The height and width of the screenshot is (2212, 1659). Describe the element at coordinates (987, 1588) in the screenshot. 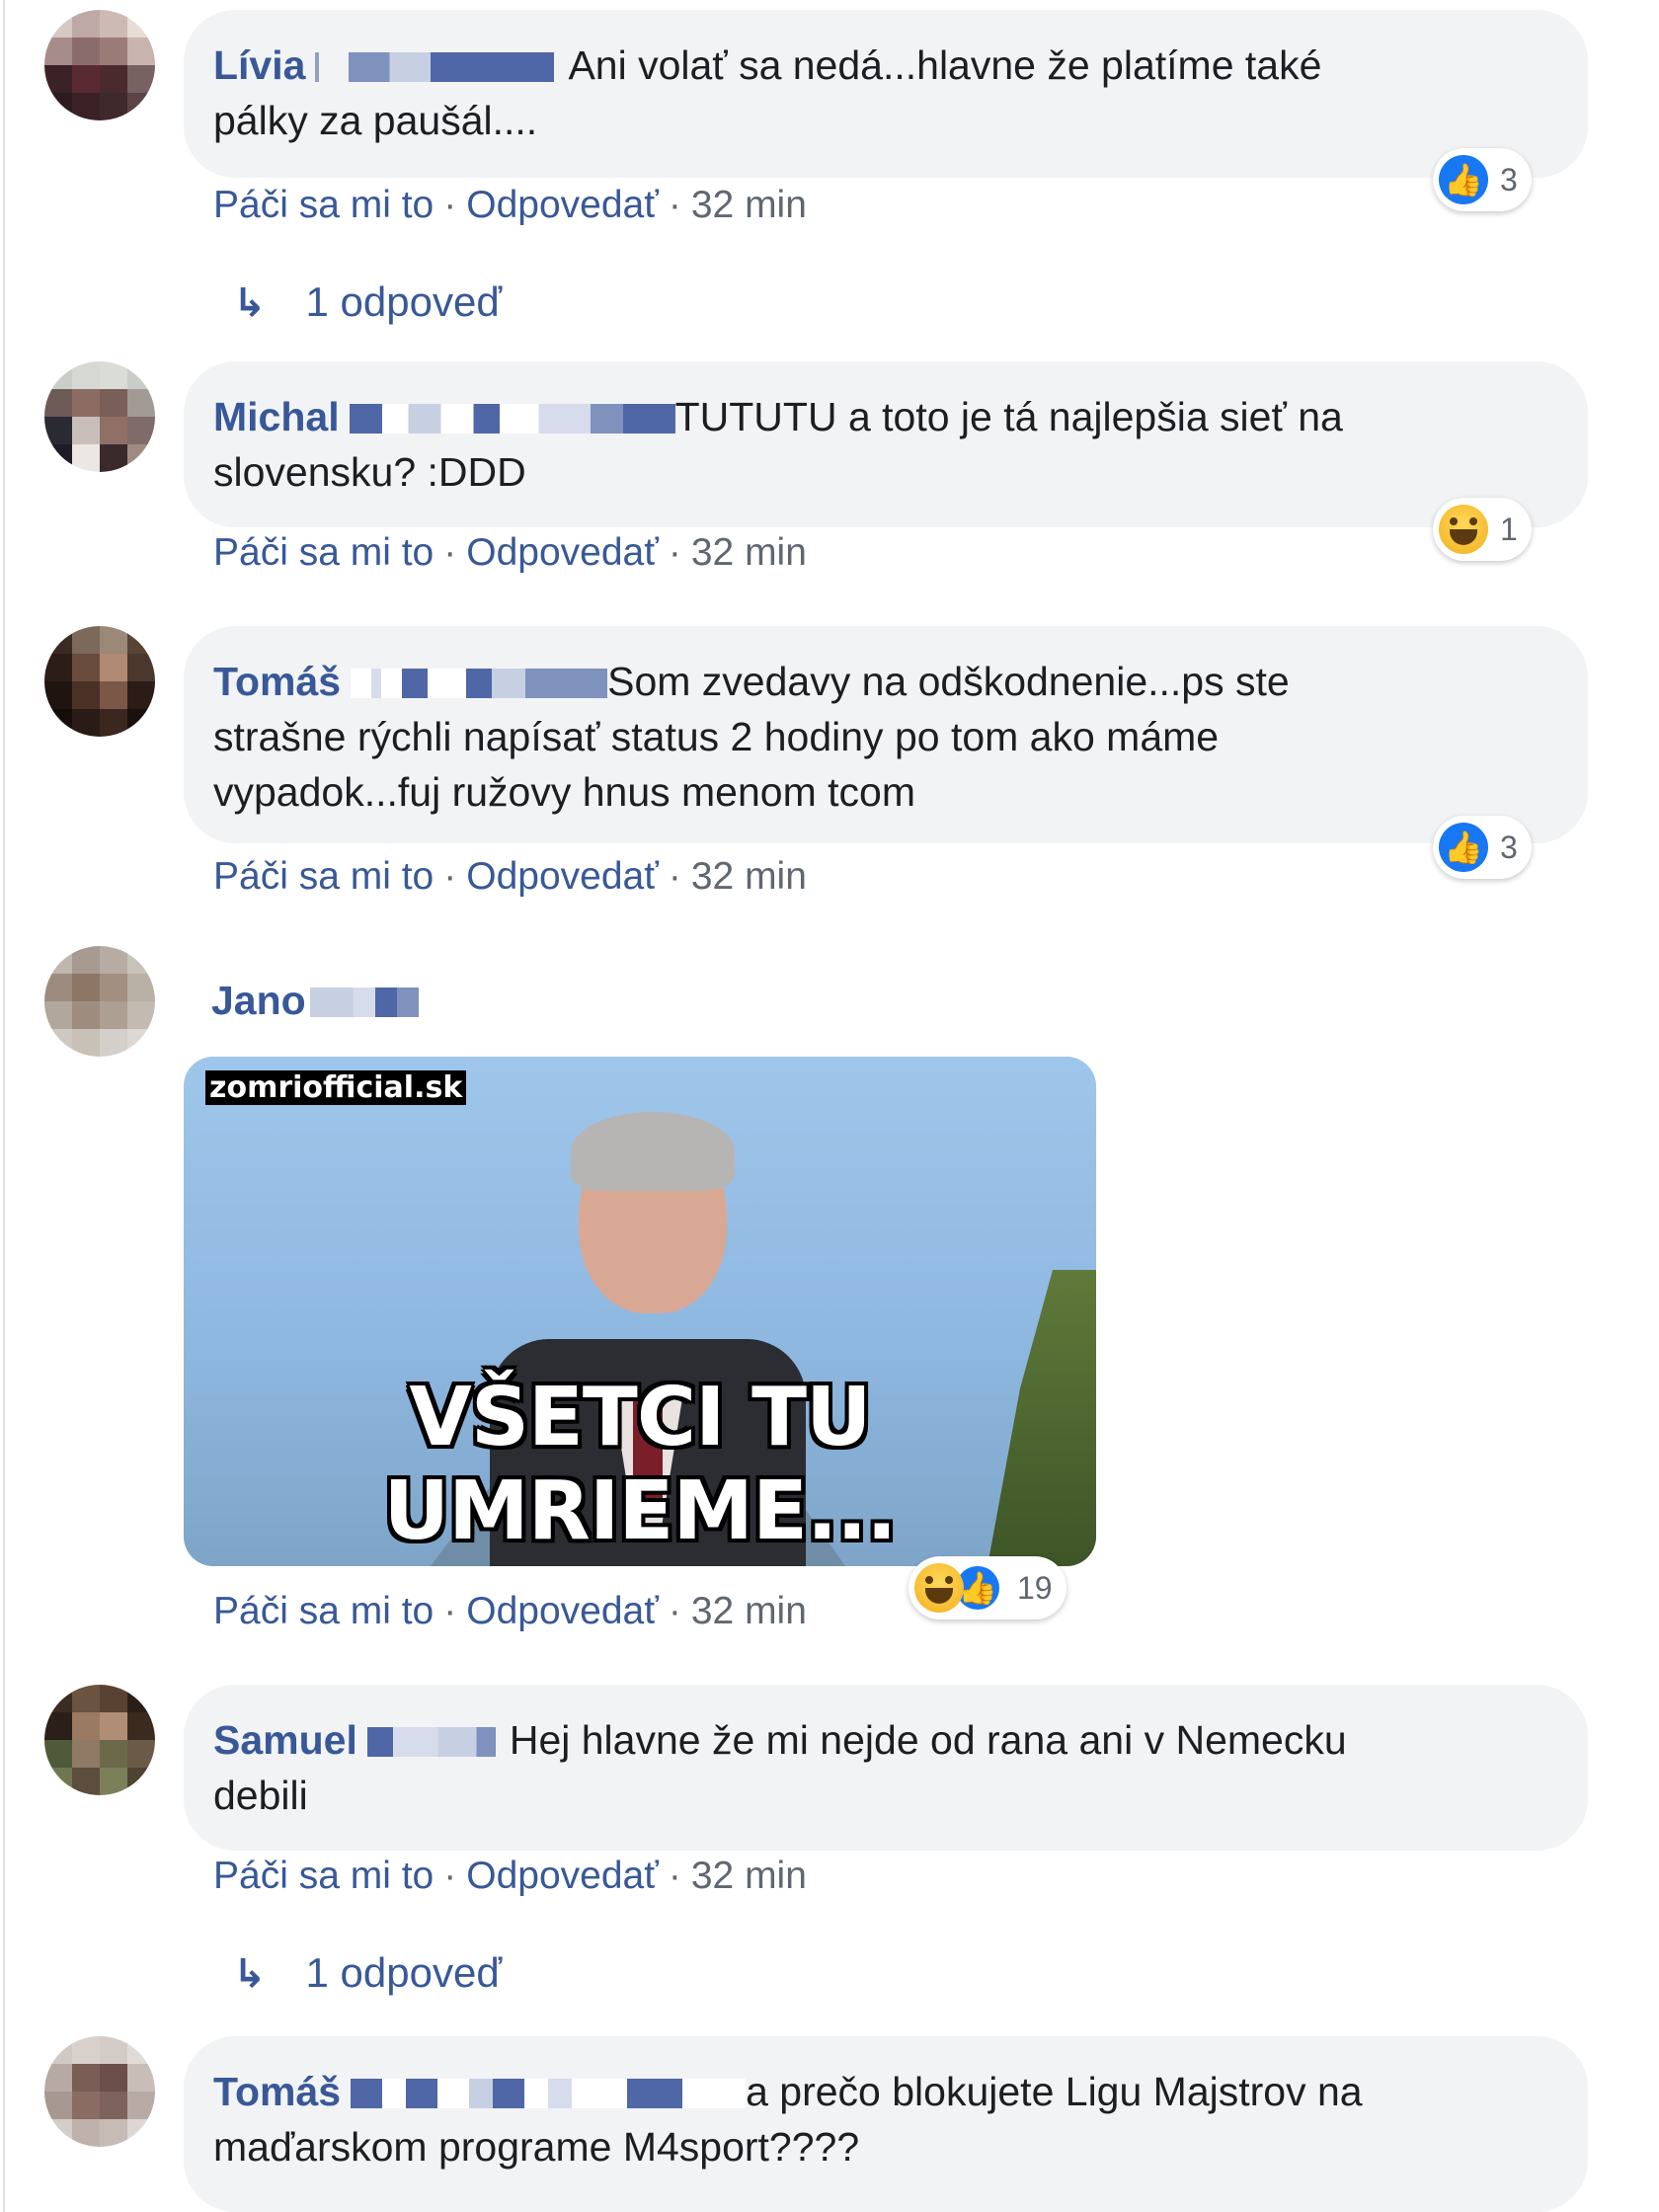

I see `reaction-summary: 👍 19` at that location.